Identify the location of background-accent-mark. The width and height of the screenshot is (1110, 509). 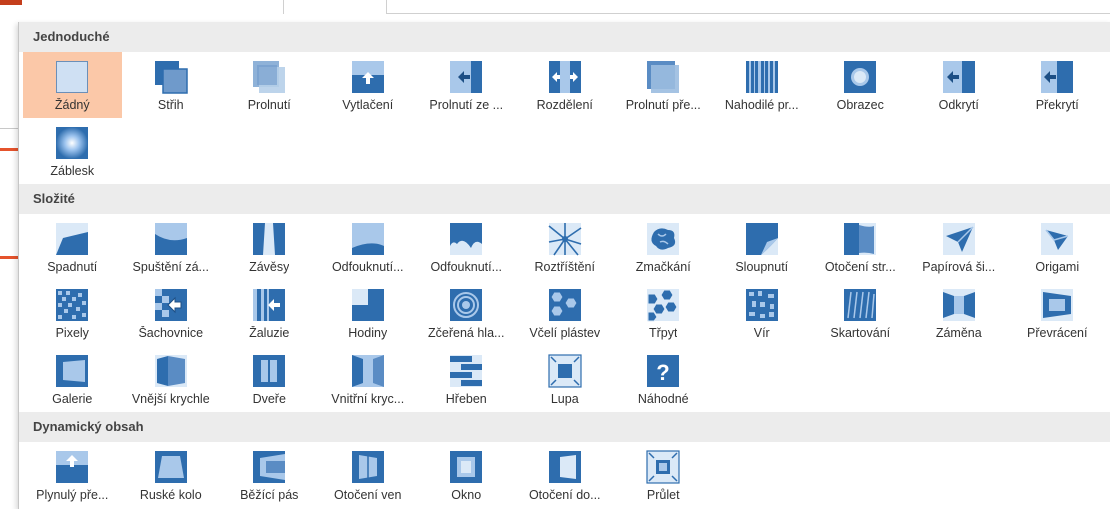
(9, 149).